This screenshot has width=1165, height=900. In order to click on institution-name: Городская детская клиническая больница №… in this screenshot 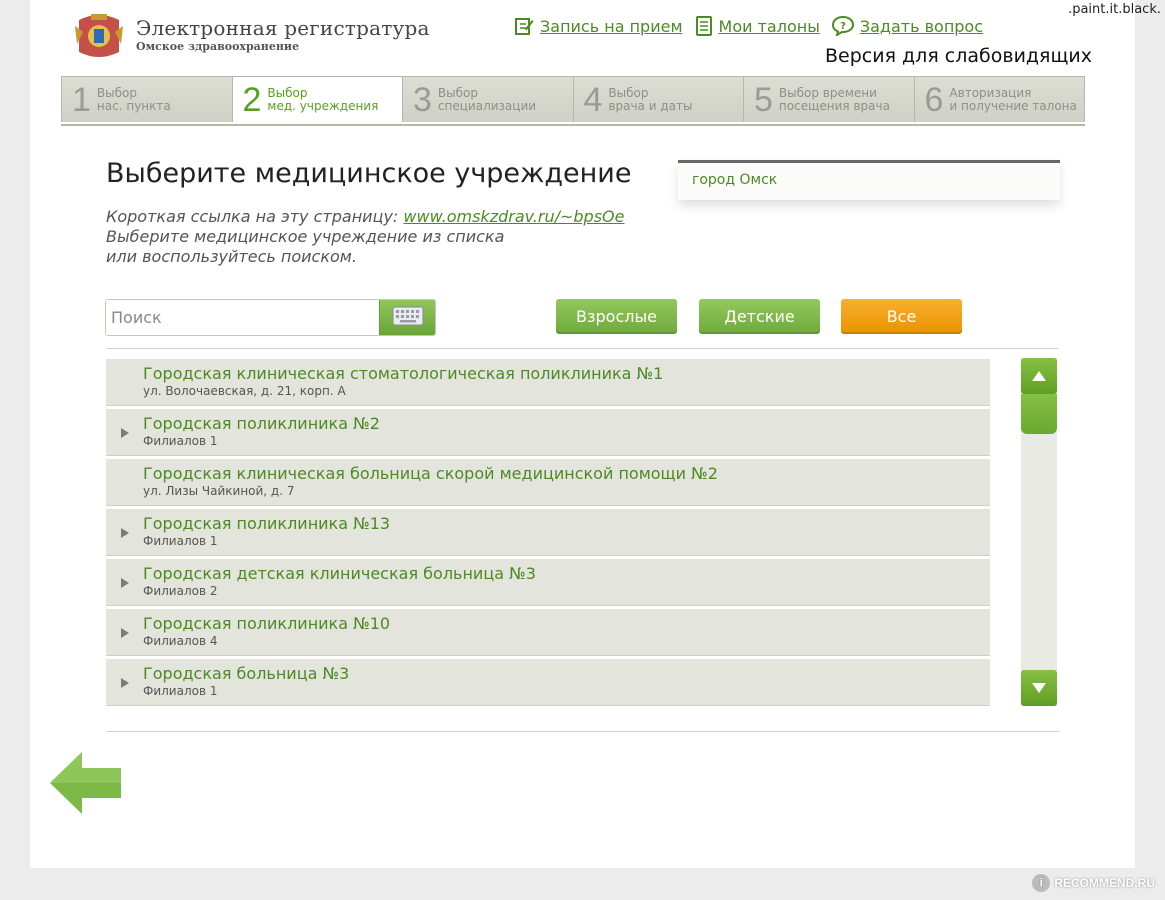, I will do `click(339, 573)`.